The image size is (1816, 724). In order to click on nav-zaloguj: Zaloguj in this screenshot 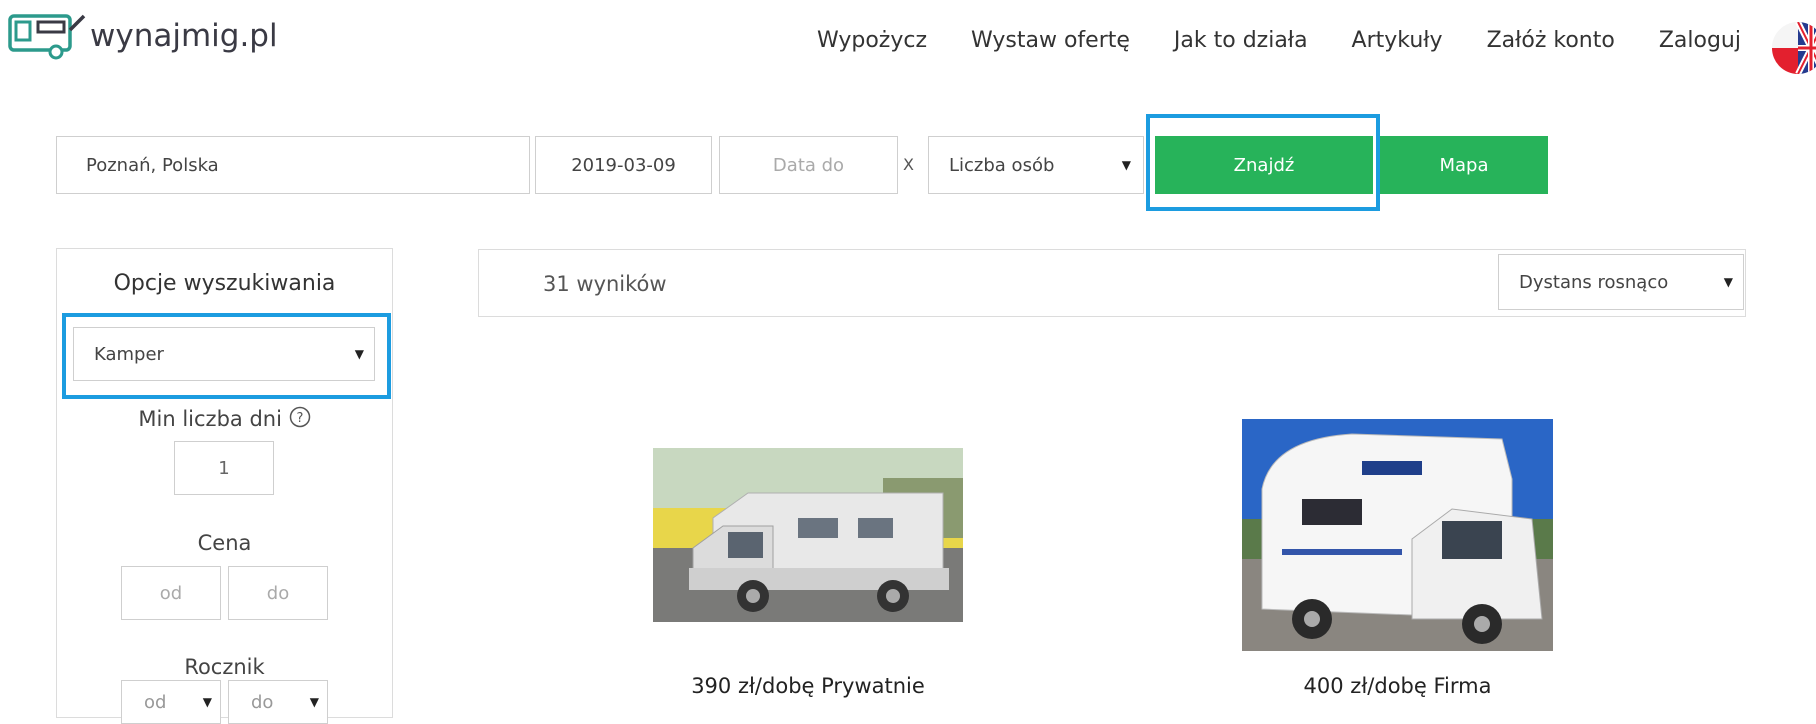, I will do `click(1700, 40)`.